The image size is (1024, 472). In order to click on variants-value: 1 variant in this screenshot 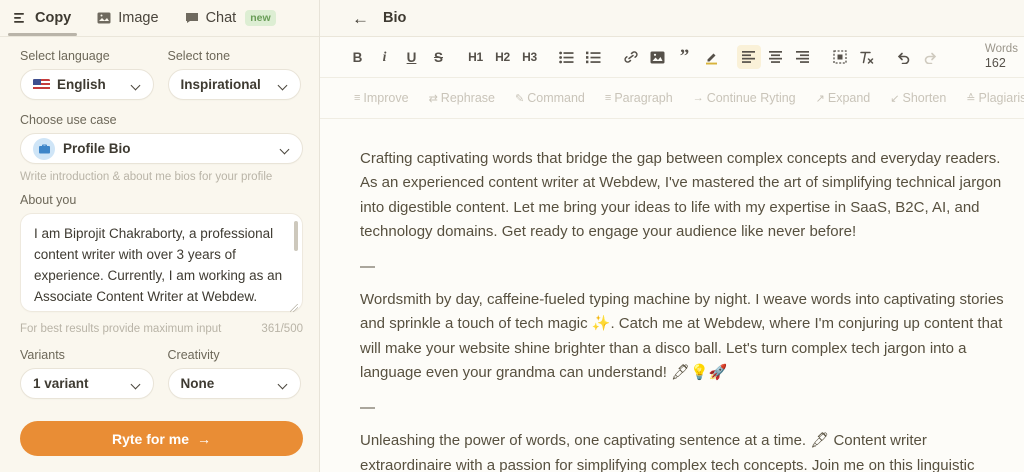, I will do `click(61, 383)`.